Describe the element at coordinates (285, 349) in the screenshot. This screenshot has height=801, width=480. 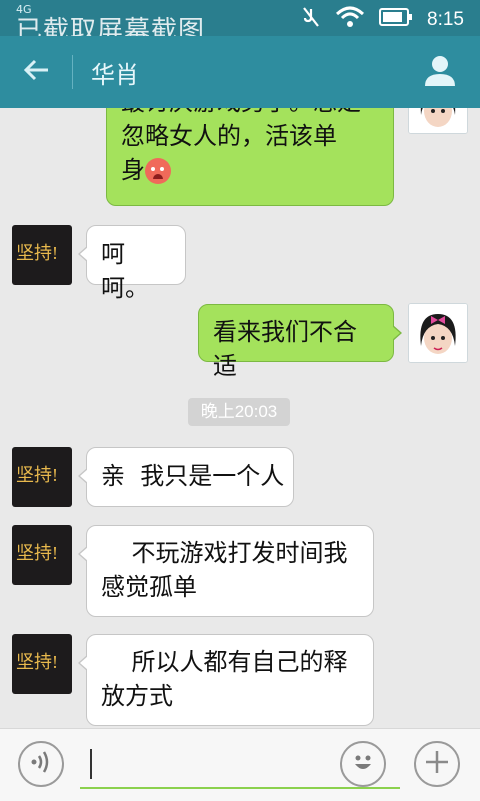
I see `message-text: 看来我们不合适` at that location.